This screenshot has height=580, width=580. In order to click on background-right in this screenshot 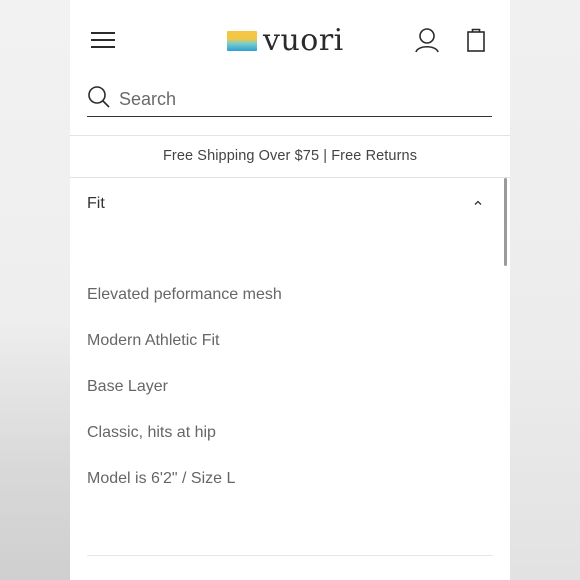, I will do `click(545, 290)`.